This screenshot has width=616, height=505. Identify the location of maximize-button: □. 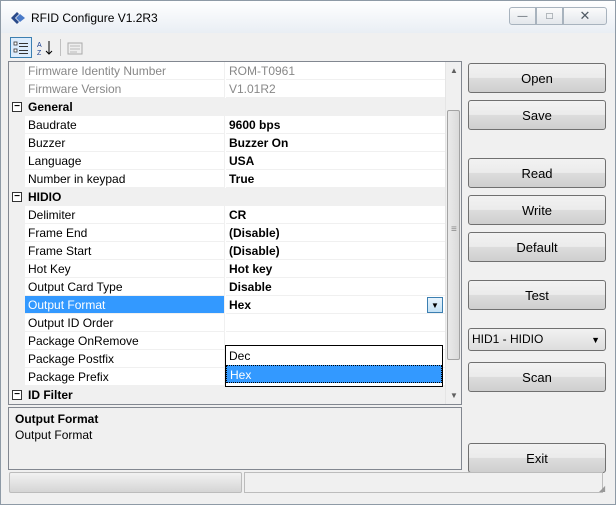
(549, 16).